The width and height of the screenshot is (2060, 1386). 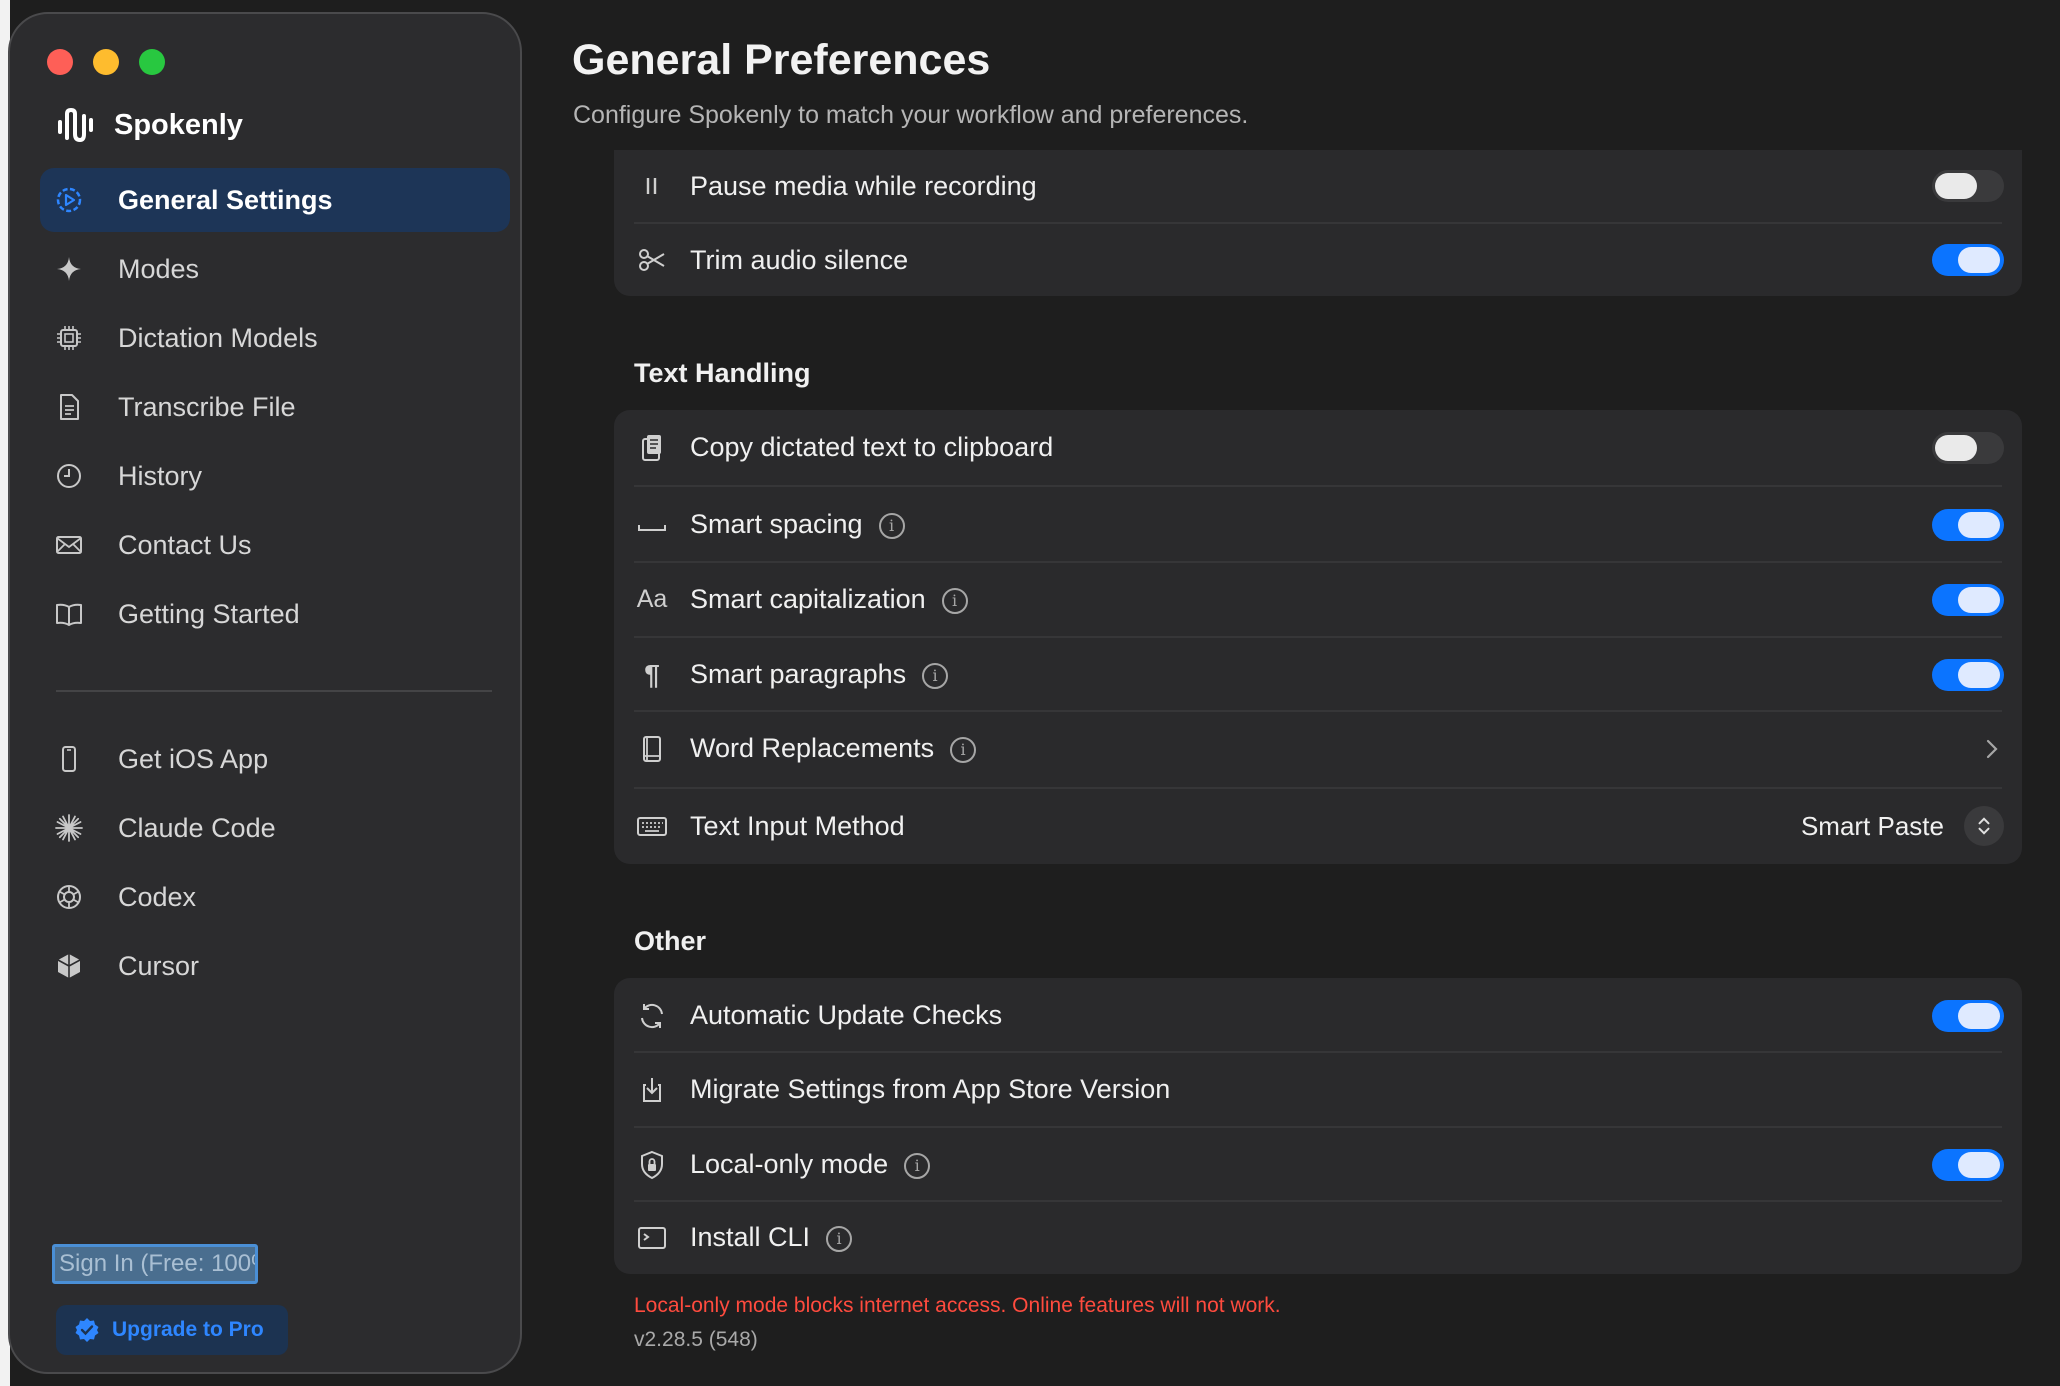 I want to click on setting-label: Local-only mode i, so click(x=810, y=1164).